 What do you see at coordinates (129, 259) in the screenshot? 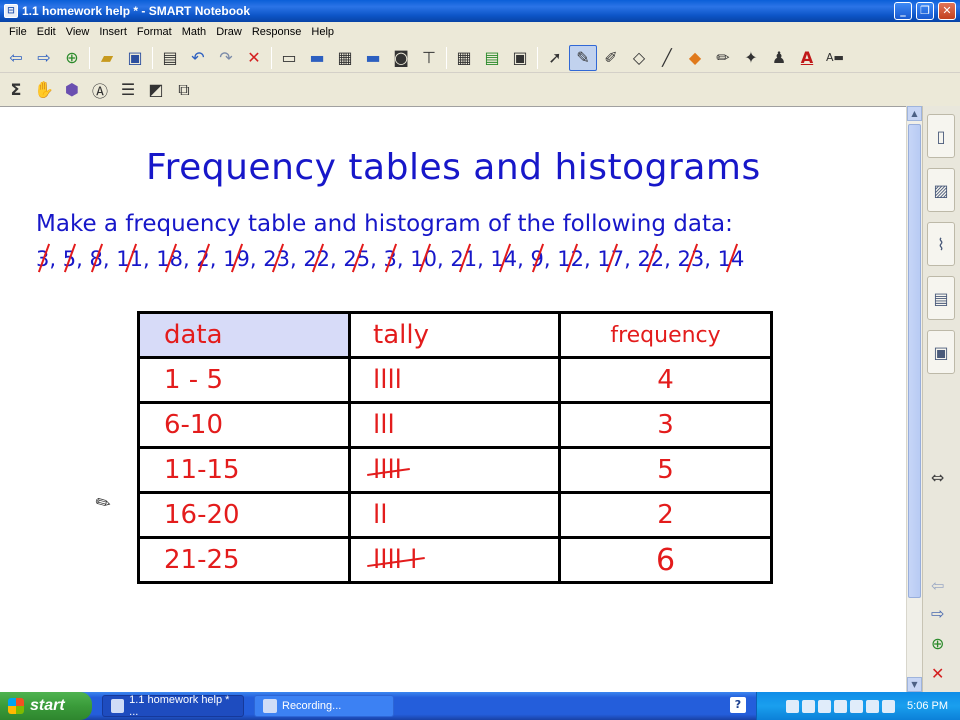
I see `data-value: 11` at bounding box center [129, 259].